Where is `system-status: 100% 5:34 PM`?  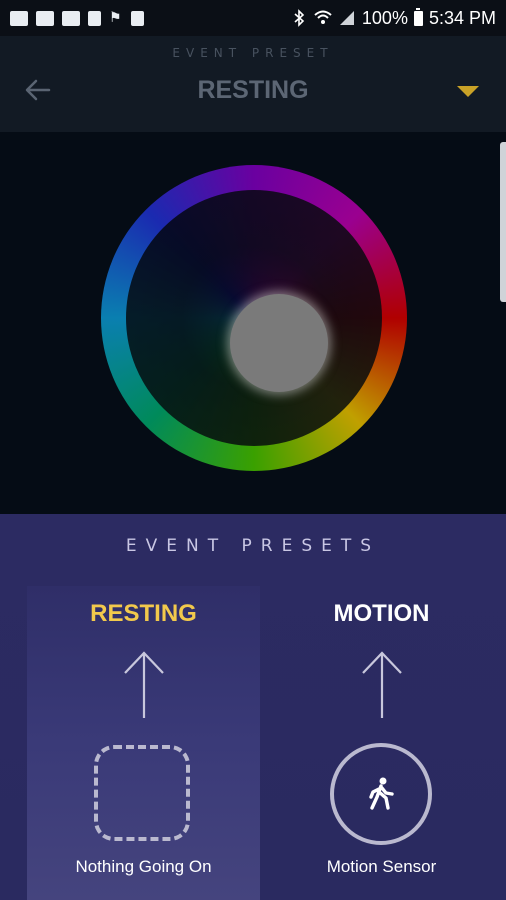
system-status: 100% 5:34 PM is located at coordinates (393, 18).